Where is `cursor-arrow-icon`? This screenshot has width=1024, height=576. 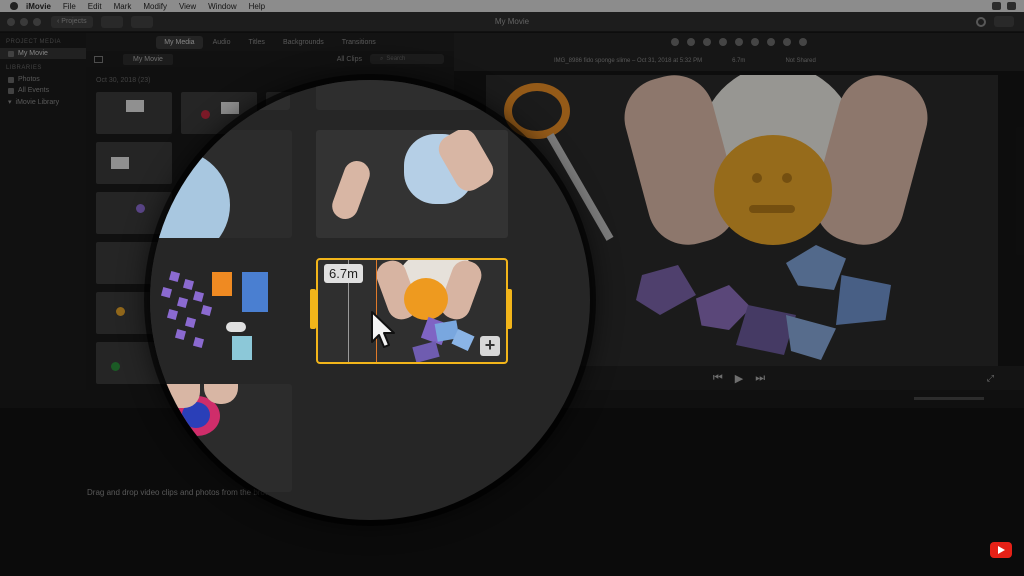
cursor-arrow-icon is located at coordinates (383, 329).